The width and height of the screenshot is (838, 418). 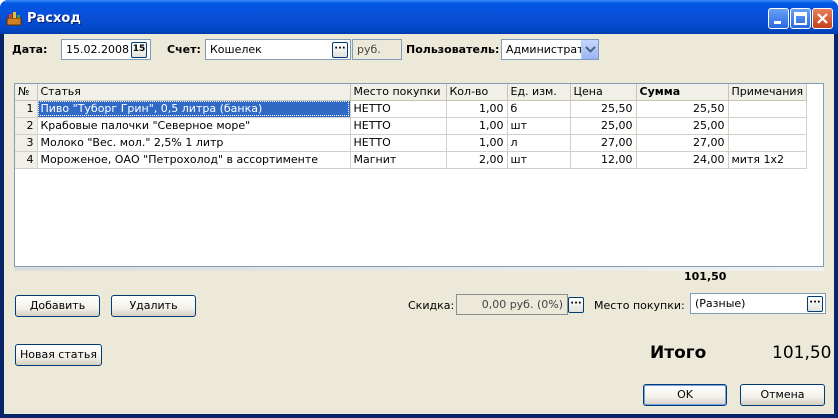 I want to click on col-place: Место покупки, so click(x=398, y=92).